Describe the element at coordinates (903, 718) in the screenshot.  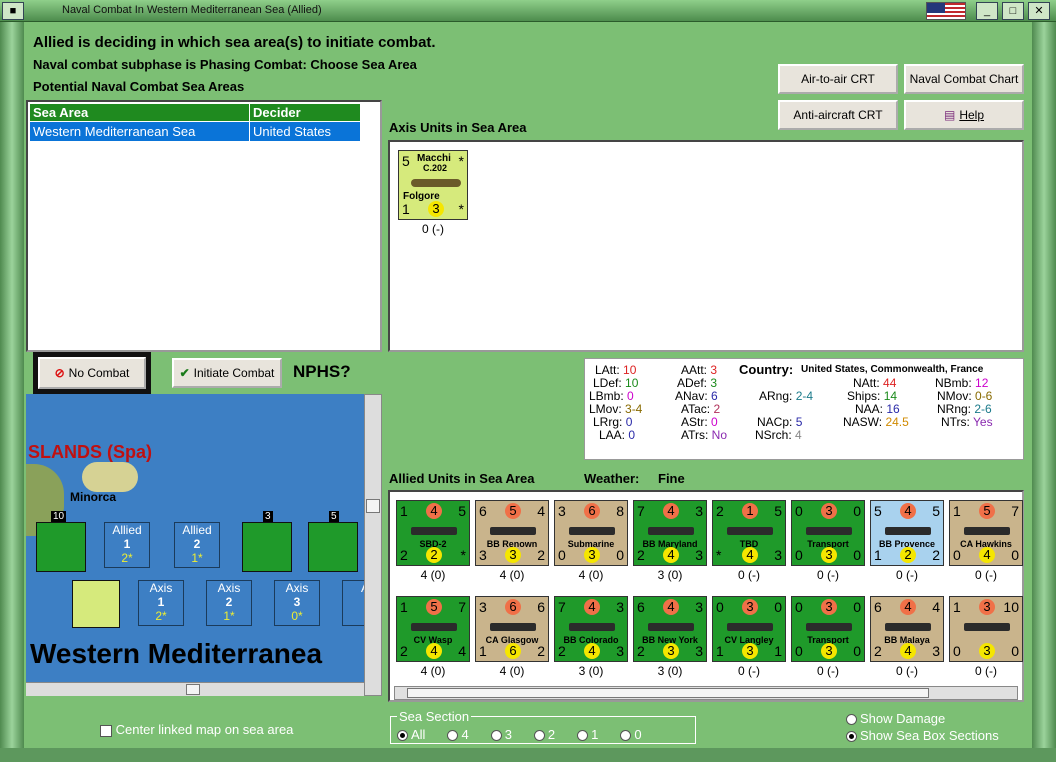
I see `show-damage-label: Show Damage` at that location.